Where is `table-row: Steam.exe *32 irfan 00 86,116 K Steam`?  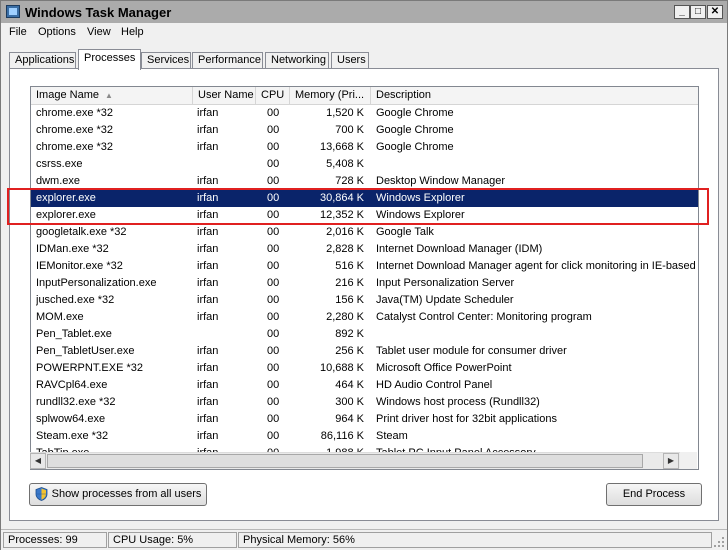 table-row: Steam.exe *32 irfan 00 86,116 K Steam is located at coordinates (364, 436).